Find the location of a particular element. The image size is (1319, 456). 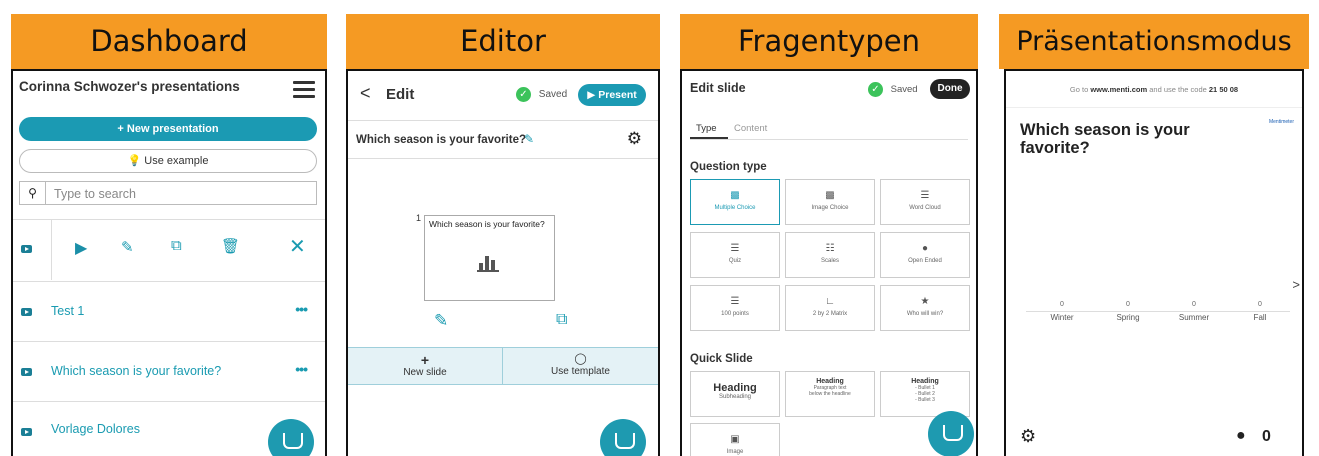

editor-panel: Editor is located at coordinates (503, 41).